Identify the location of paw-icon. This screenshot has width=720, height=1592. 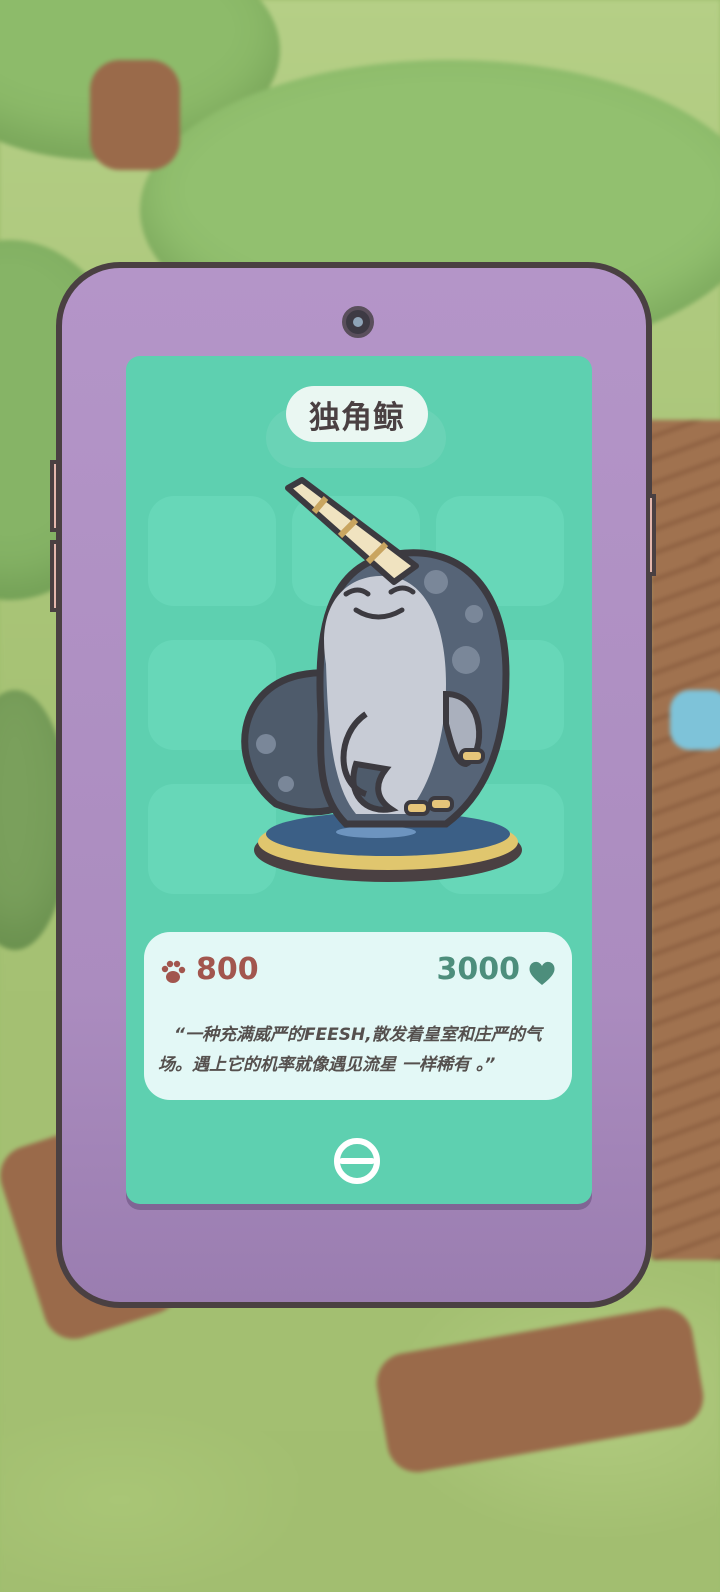
(173, 971).